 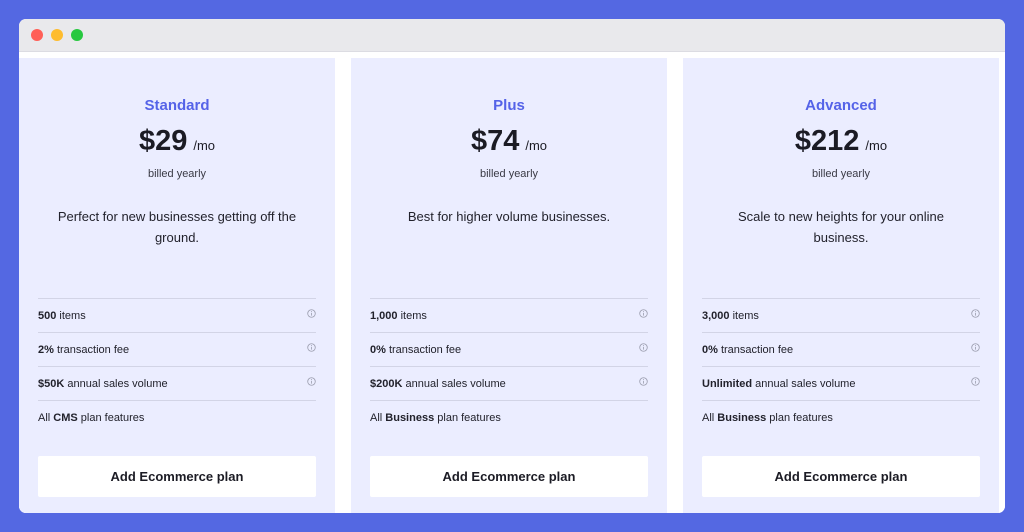 What do you see at coordinates (77, 35) in the screenshot?
I see `maximize-window-button` at bounding box center [77, 35].